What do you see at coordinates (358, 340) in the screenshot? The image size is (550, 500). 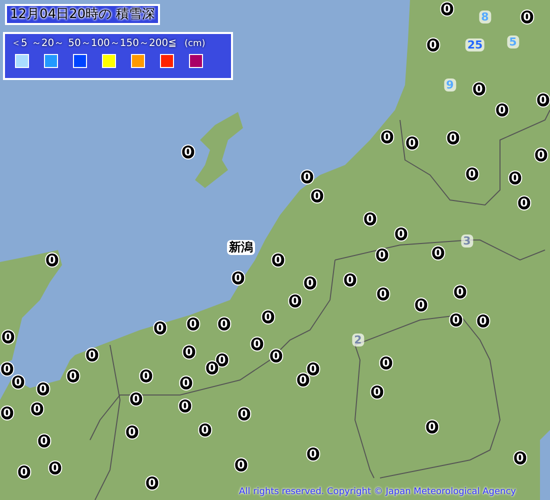 I see `snow-depth-marker: 2` at bounding box center [358, 340].